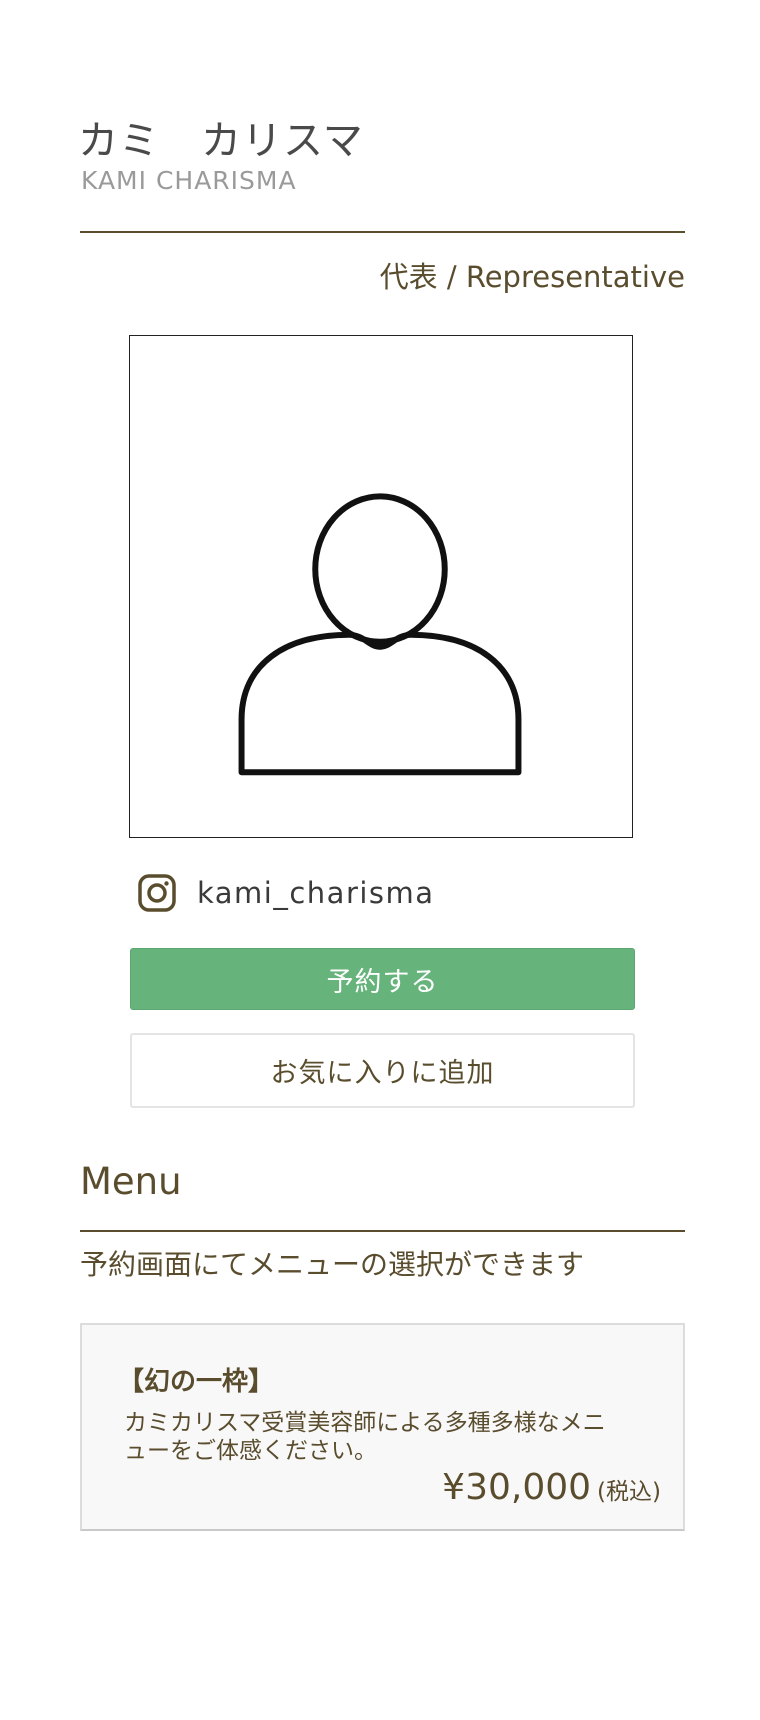 The height and width of the screenshot is (1720, 760). What do you see at coordinates (157, 893) in the screenshot?
I see `instagram-icon` at bounding box center [157, 893].